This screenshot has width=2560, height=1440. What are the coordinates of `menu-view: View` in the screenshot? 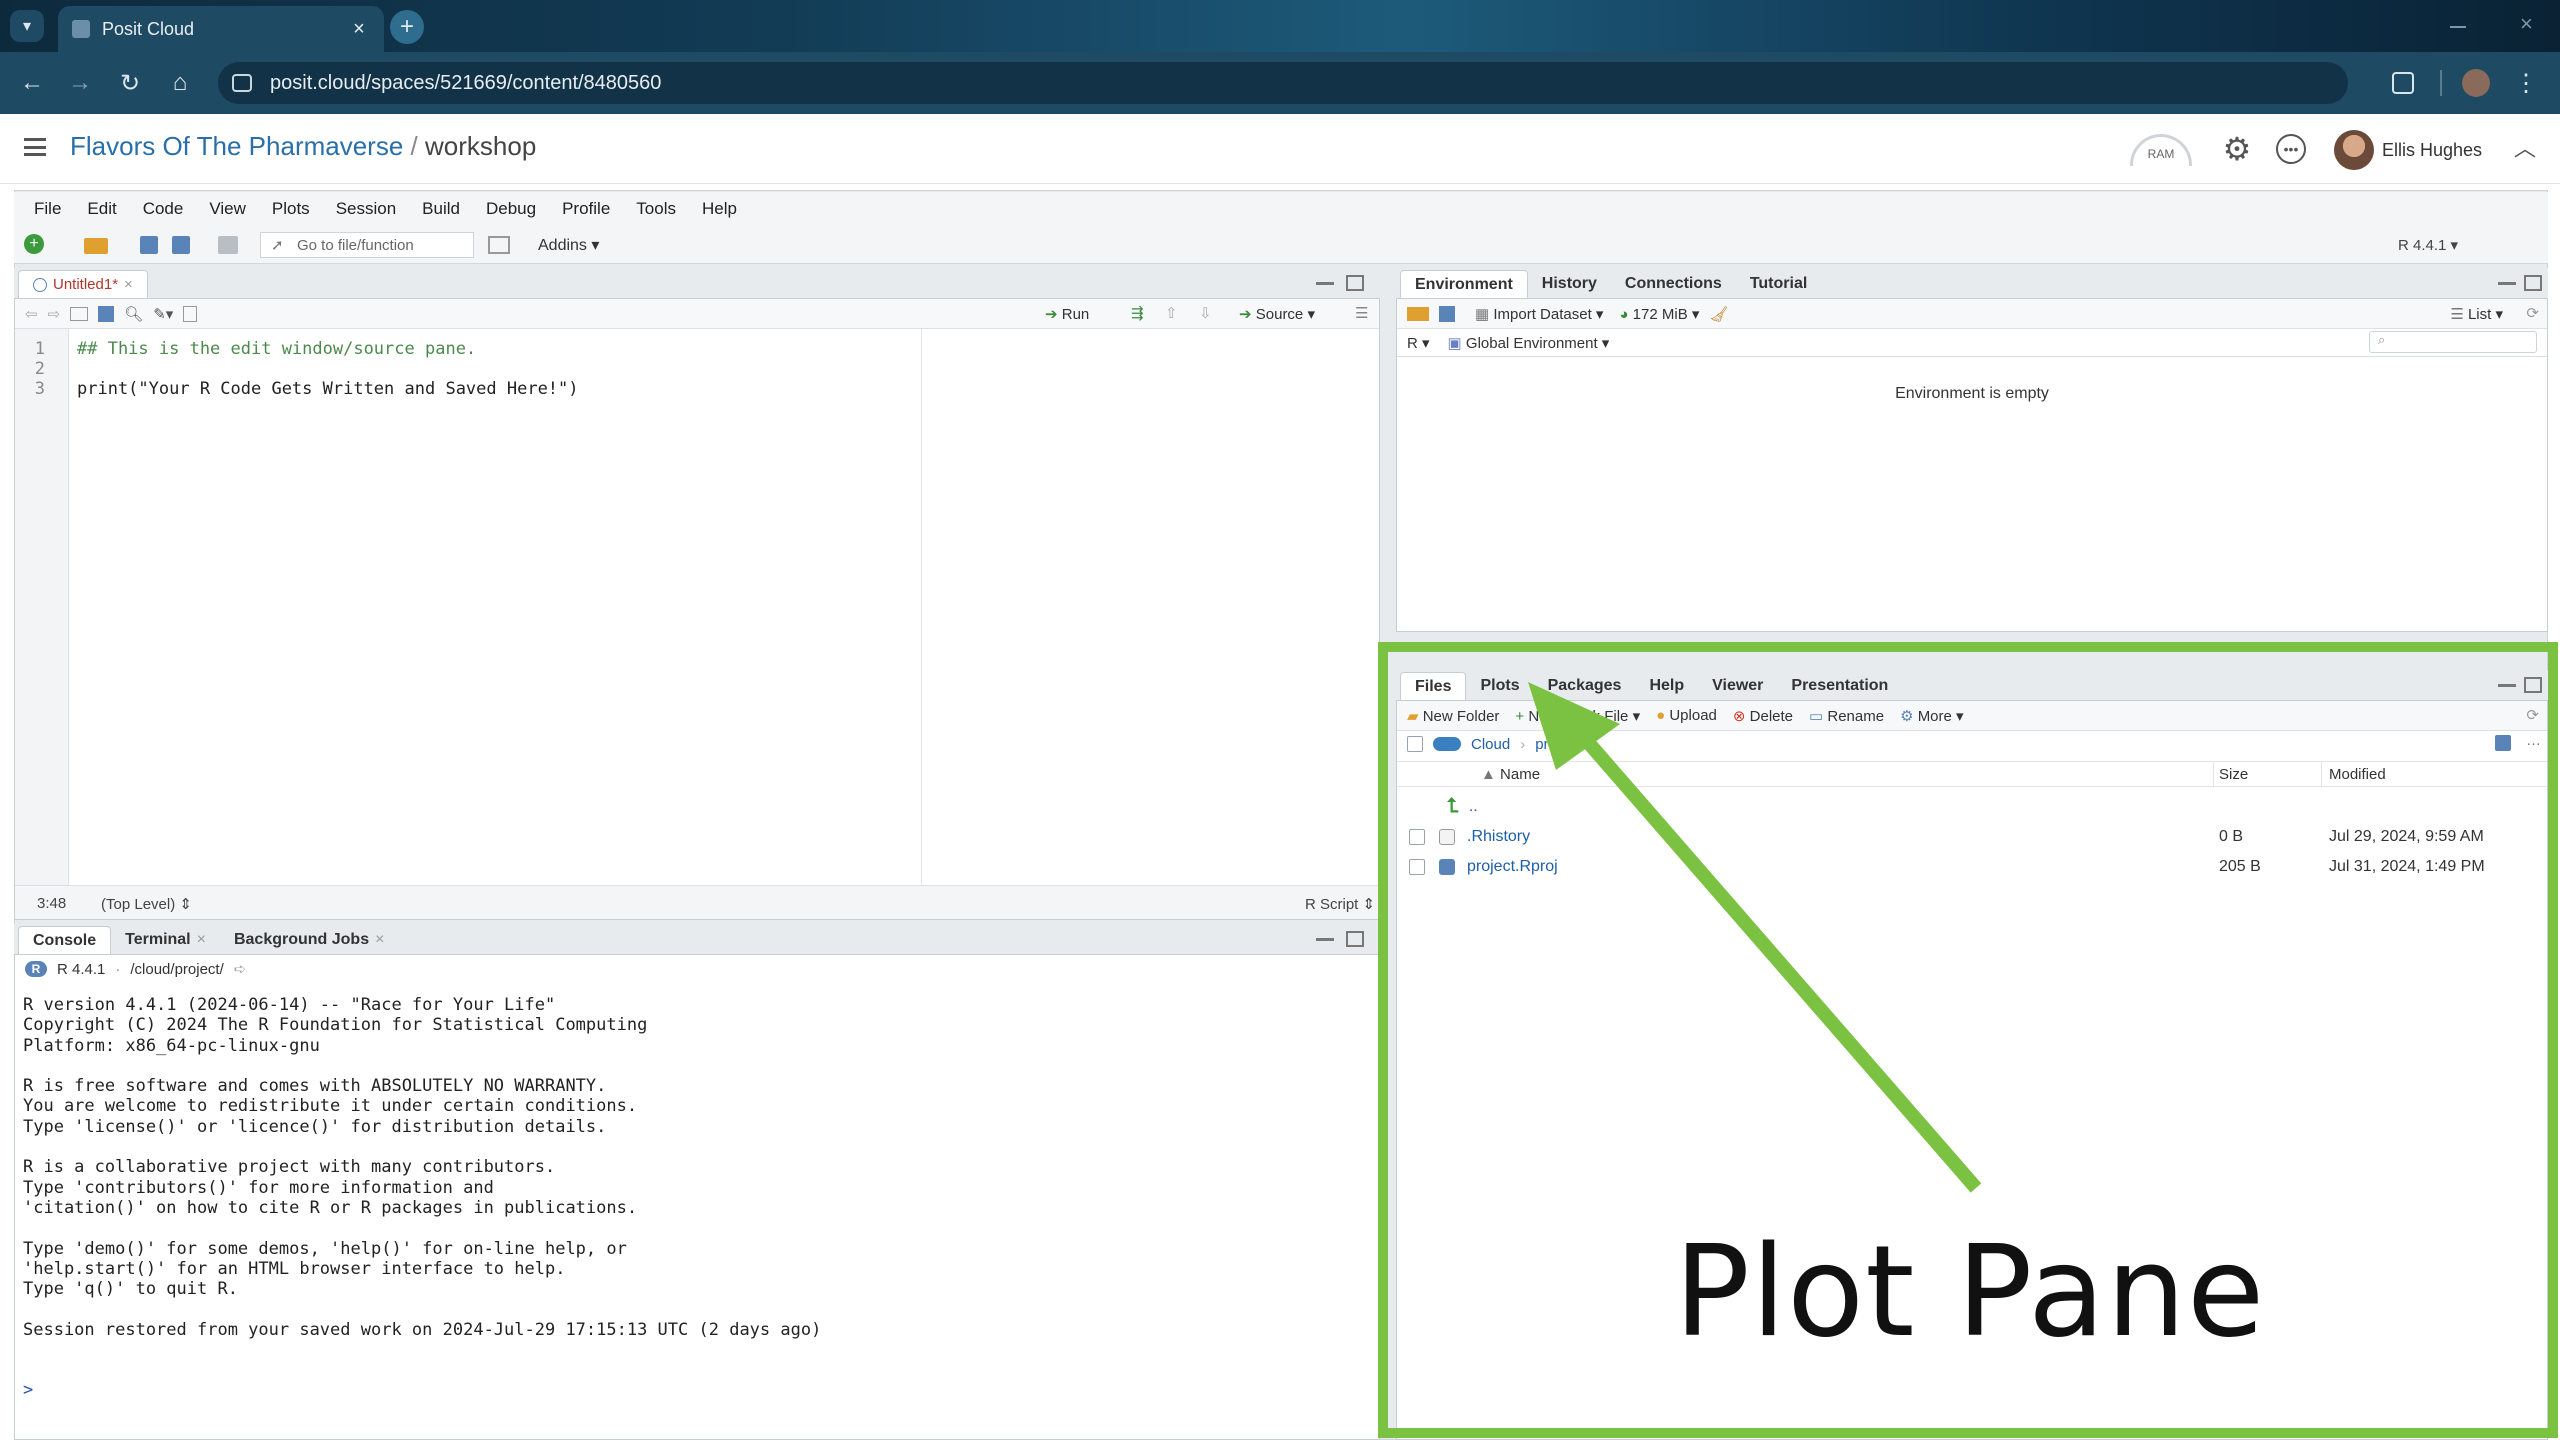 It's located at (227, 209).